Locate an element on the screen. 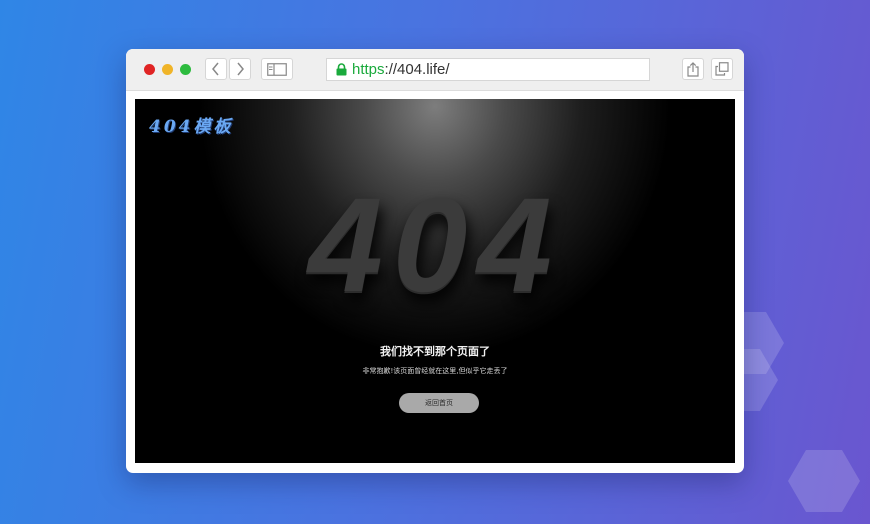 Image resolution: width=870 pixels, height=524 pixels. close-window-button is located at coordinates (149, 69).